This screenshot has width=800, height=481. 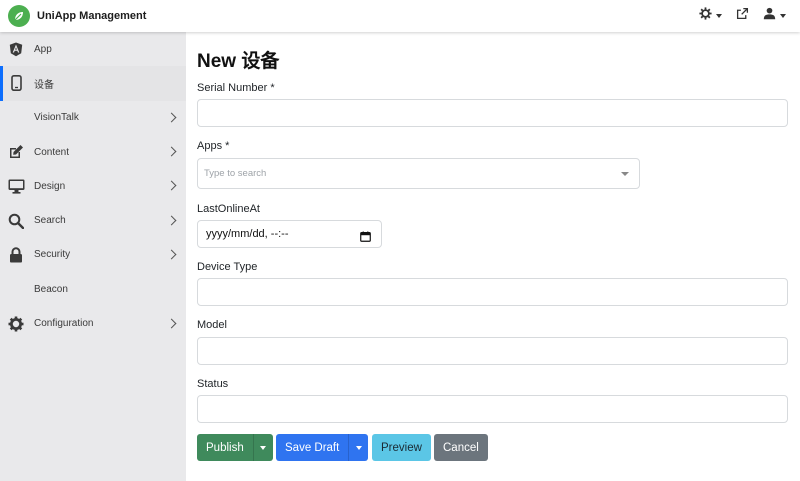 I want to click on publish-button-group: Publish, so click(x=235, y=447).